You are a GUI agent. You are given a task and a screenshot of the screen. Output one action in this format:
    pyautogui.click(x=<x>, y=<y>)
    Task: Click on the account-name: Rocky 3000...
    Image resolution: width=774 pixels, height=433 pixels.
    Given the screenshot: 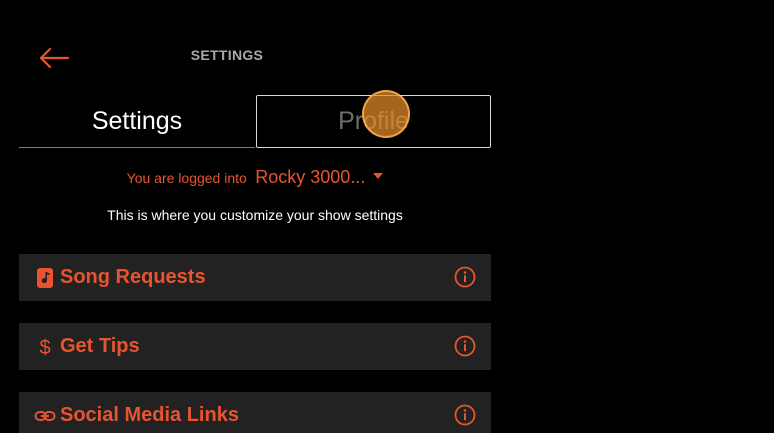 What is the action you would take?
    pyautogui.click(x=310, y=177)
    